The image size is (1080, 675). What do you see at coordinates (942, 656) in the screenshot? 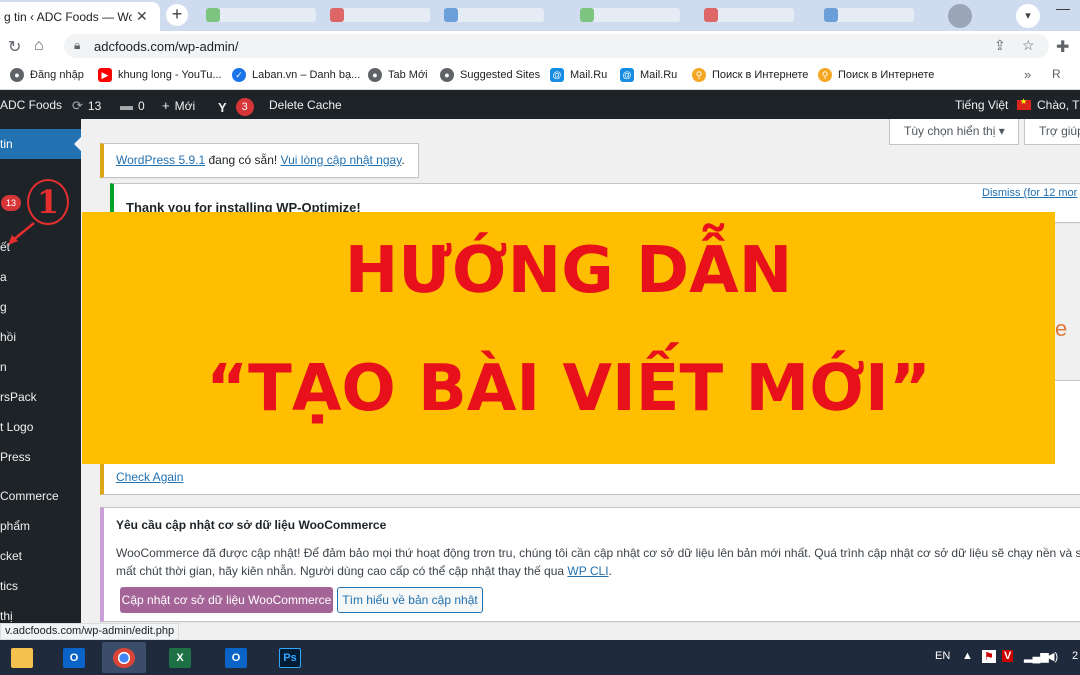
I see `language-indicator: EN` at bounding box center [942, 656].